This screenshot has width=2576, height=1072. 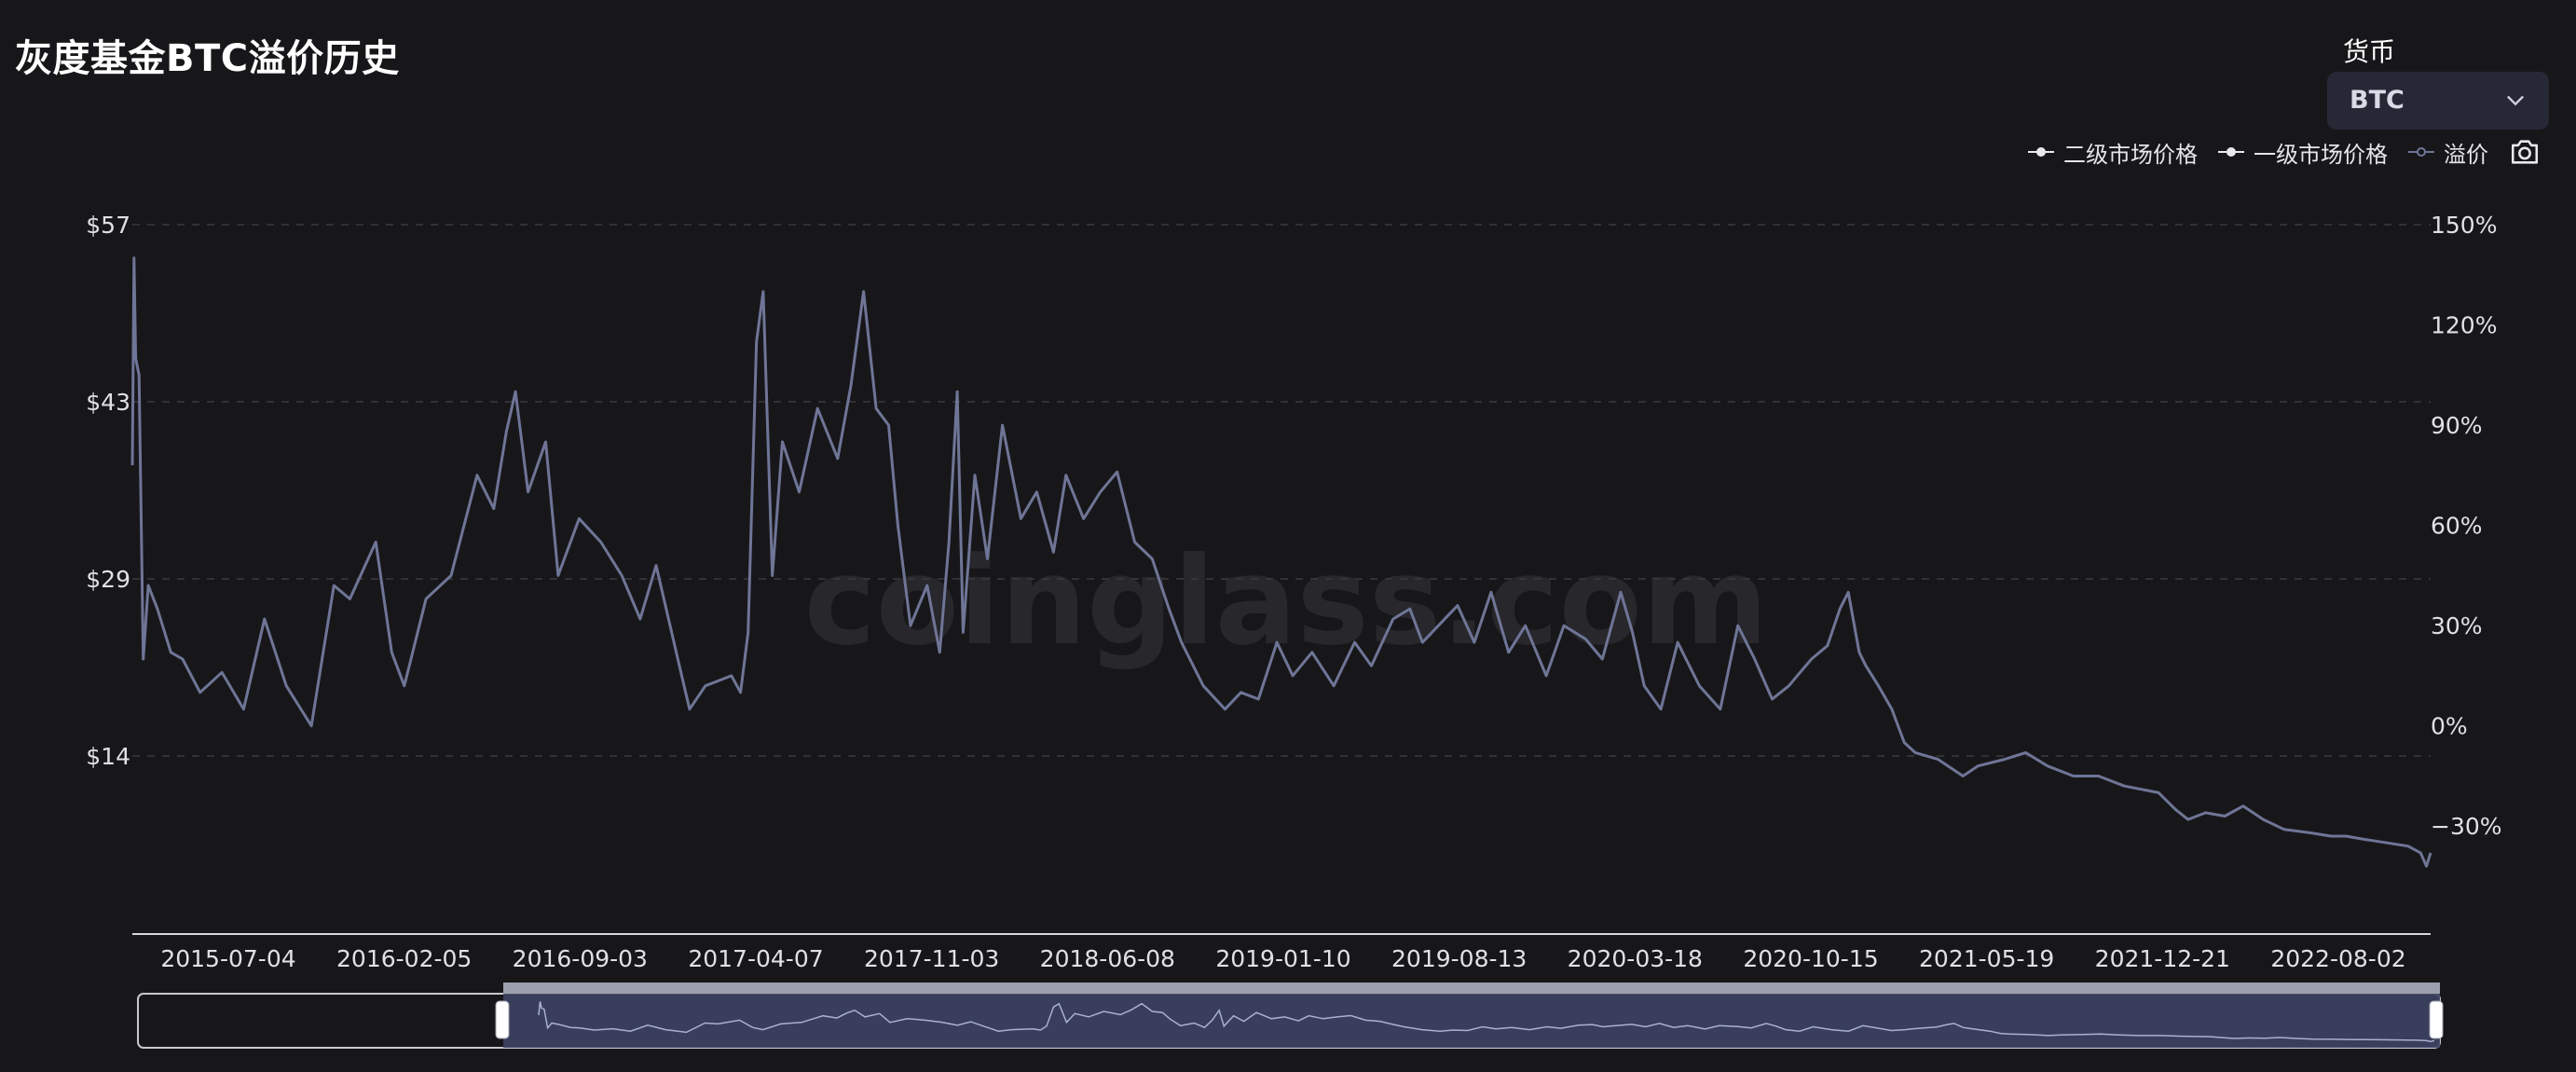 What do you see at coordinates (2337, 958) in the screenshot?
I see `x-tick-label: 2022-08-02` at bounding box center [2337, 958].